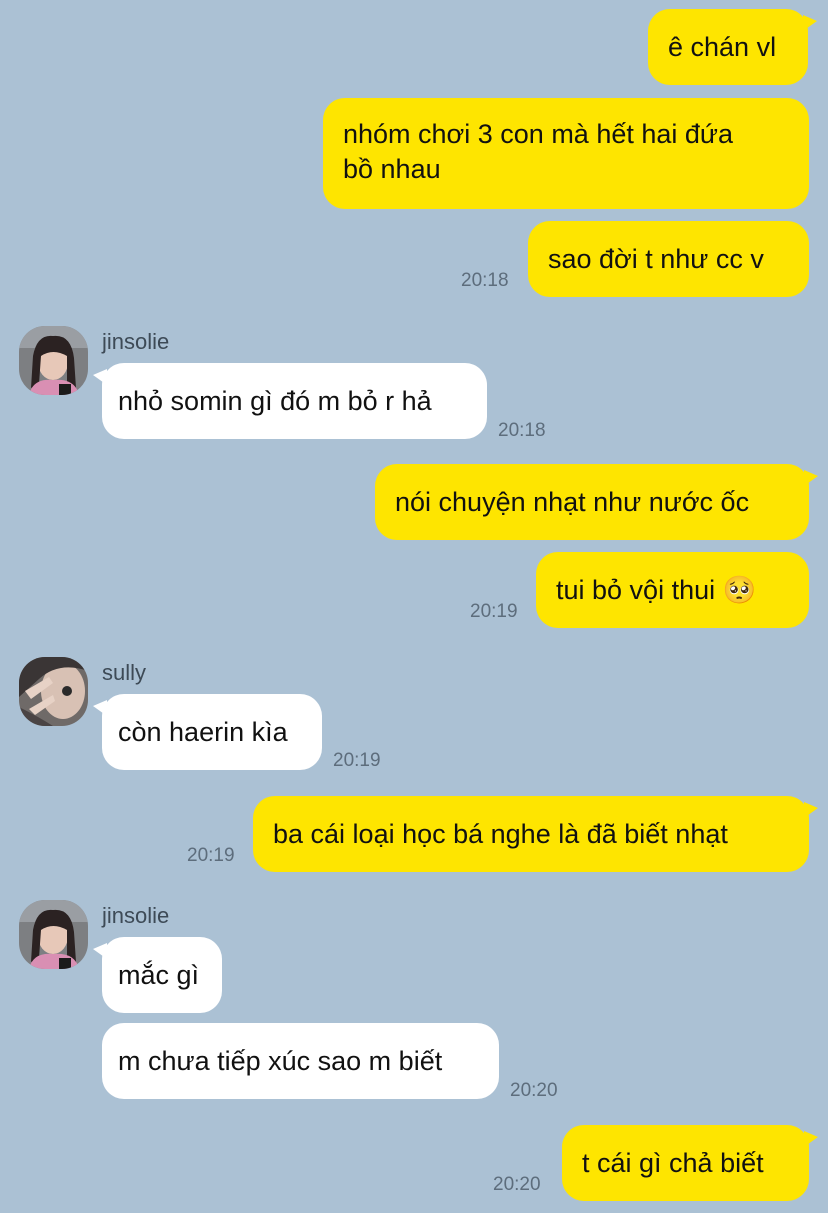 The image size is (828, 1213). What do you see at coordinates (596, 502) in the screenshot?
I see `message-bubble-outgoing: nói chuyện nhạt như nước ốc` at bounding box center [596, 502].